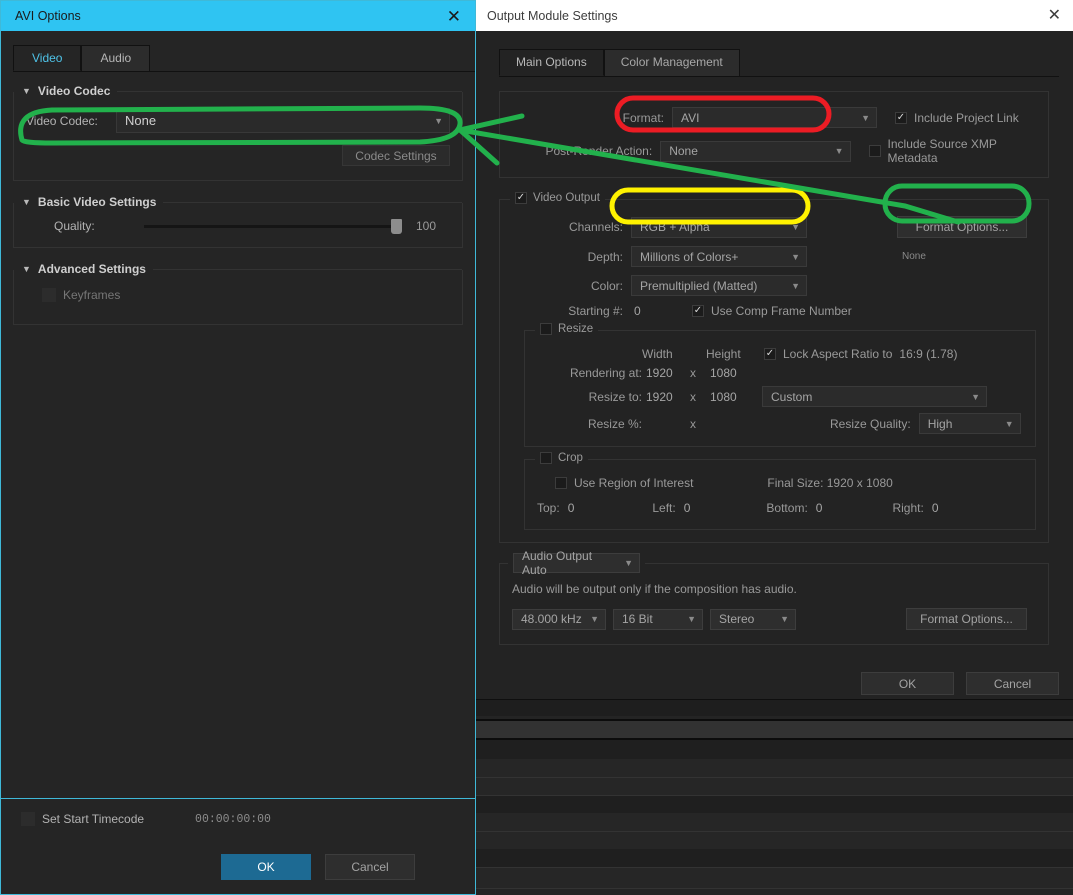 The width and height of the screenshot is (1073, 895). What do you see at coordinates (370, 867) in the screenshot?
I see `avi-cancel-button: Cancel` at bounding box center [370, 867].